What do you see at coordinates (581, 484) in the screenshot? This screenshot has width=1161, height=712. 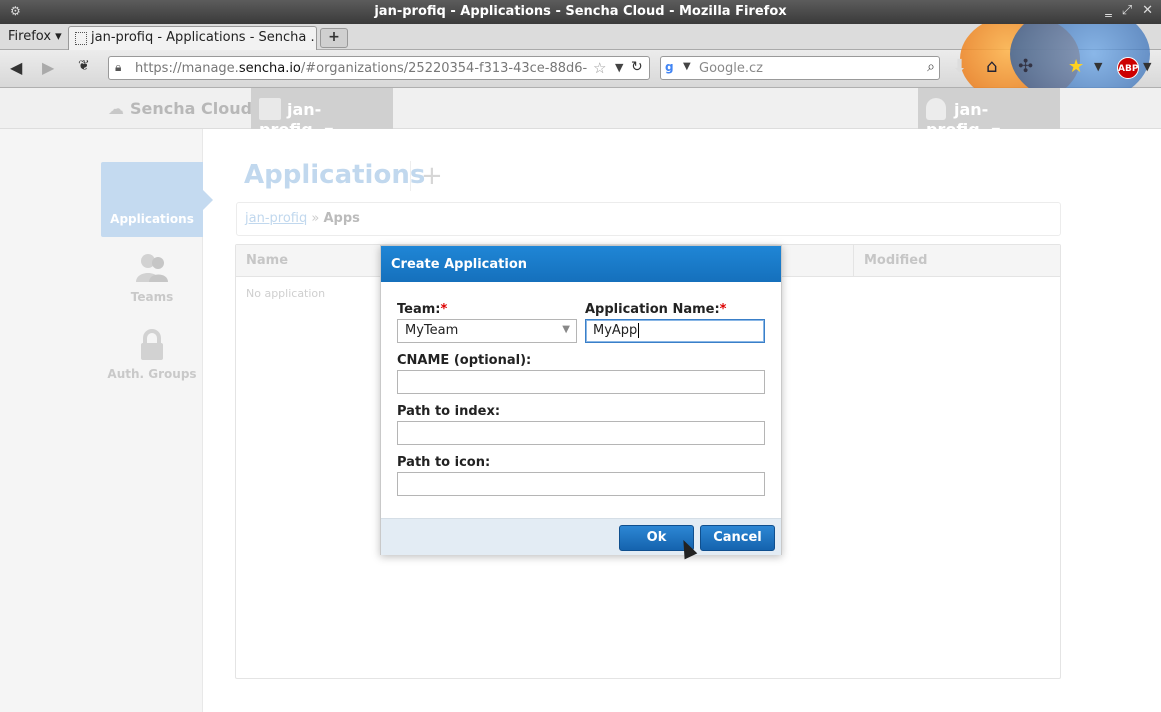 I see `path-to-icon-input` at bounding box center [581, 484].